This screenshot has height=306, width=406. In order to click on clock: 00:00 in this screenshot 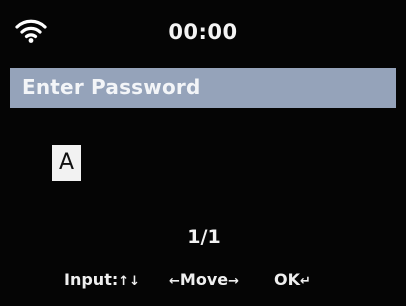, I will do `click(203, 32)`.